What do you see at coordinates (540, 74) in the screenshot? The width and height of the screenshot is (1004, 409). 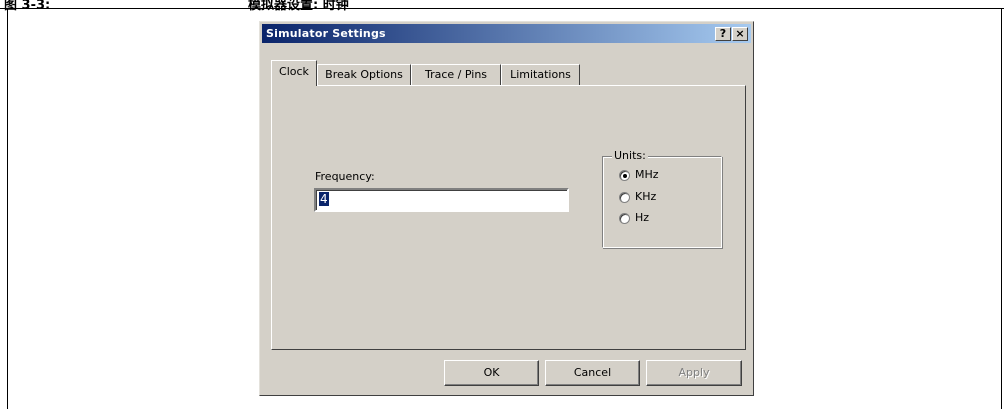 I see `tab-limitations: Limitations` at bounding box center [540, 74].